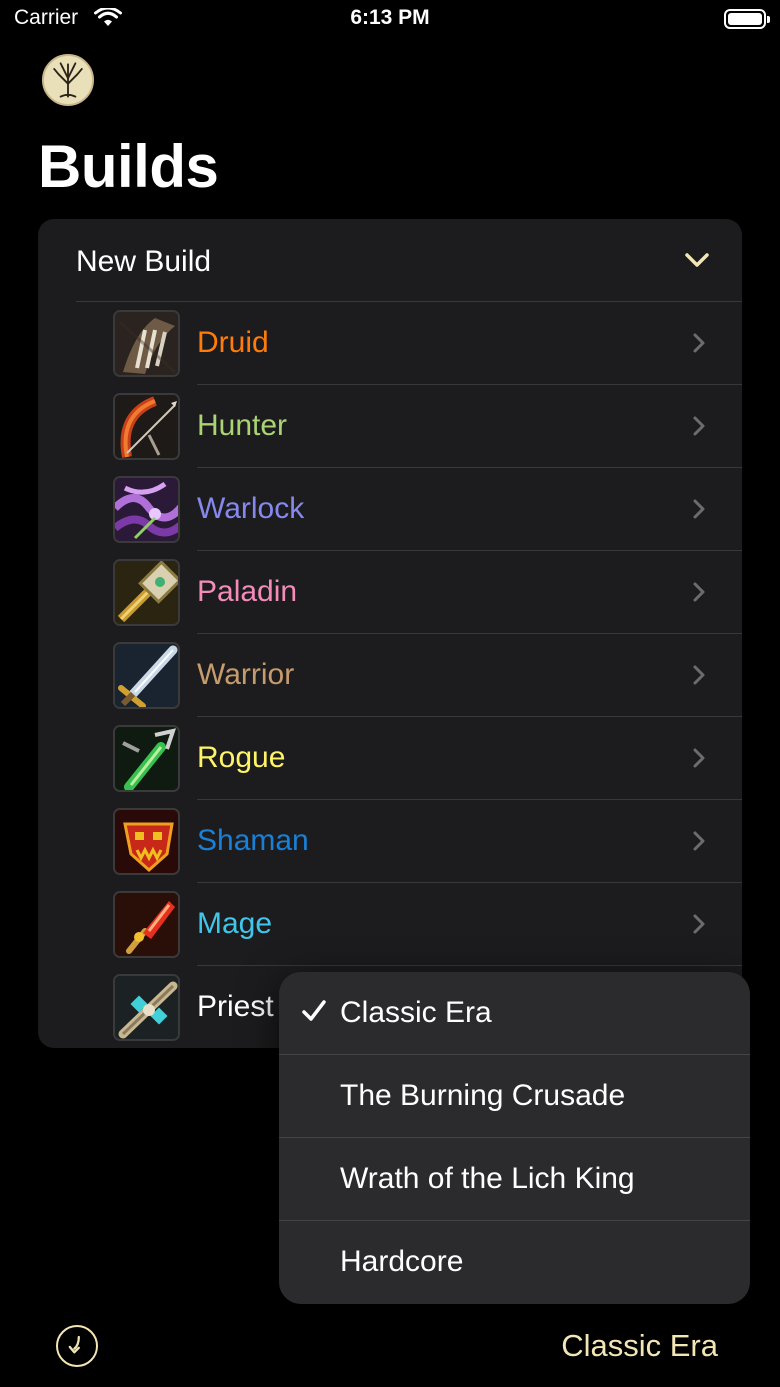 Image resolution: width=780 pixels, height=1387 pixels. Describe the element at coordinates (242, 425) in the screenshot. I see `class-name-hunter: Hunter` at that location.